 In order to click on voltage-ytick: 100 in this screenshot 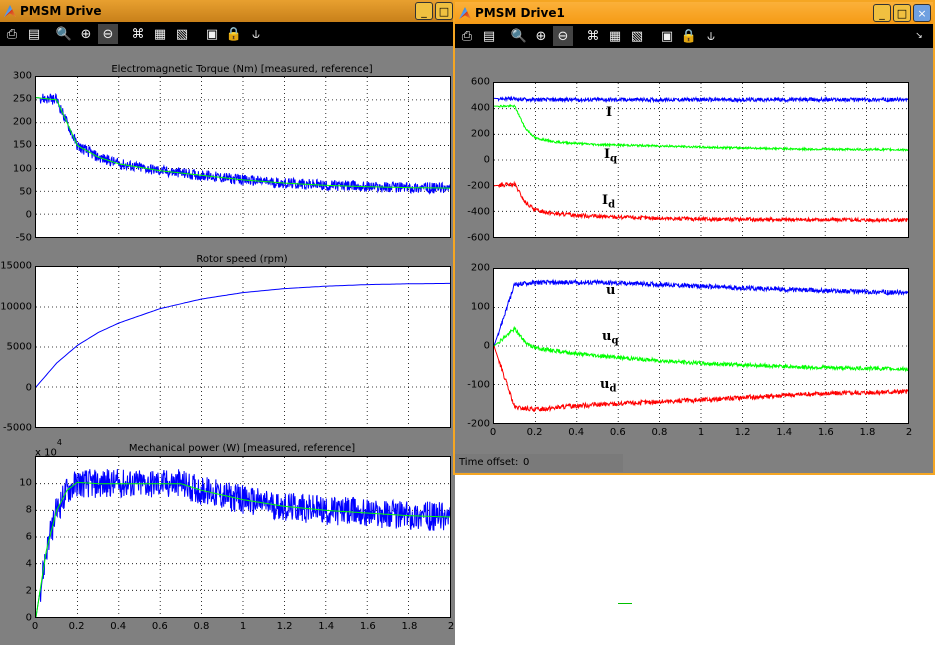, I will do `click(480, 307)`.